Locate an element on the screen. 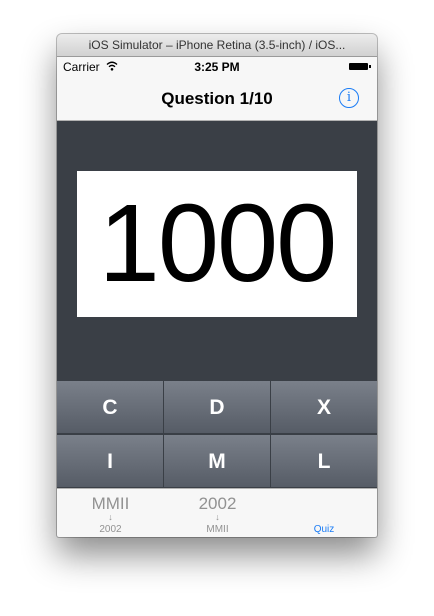  roman-keypad: C D X I M L is located at coordinates (217, 434).